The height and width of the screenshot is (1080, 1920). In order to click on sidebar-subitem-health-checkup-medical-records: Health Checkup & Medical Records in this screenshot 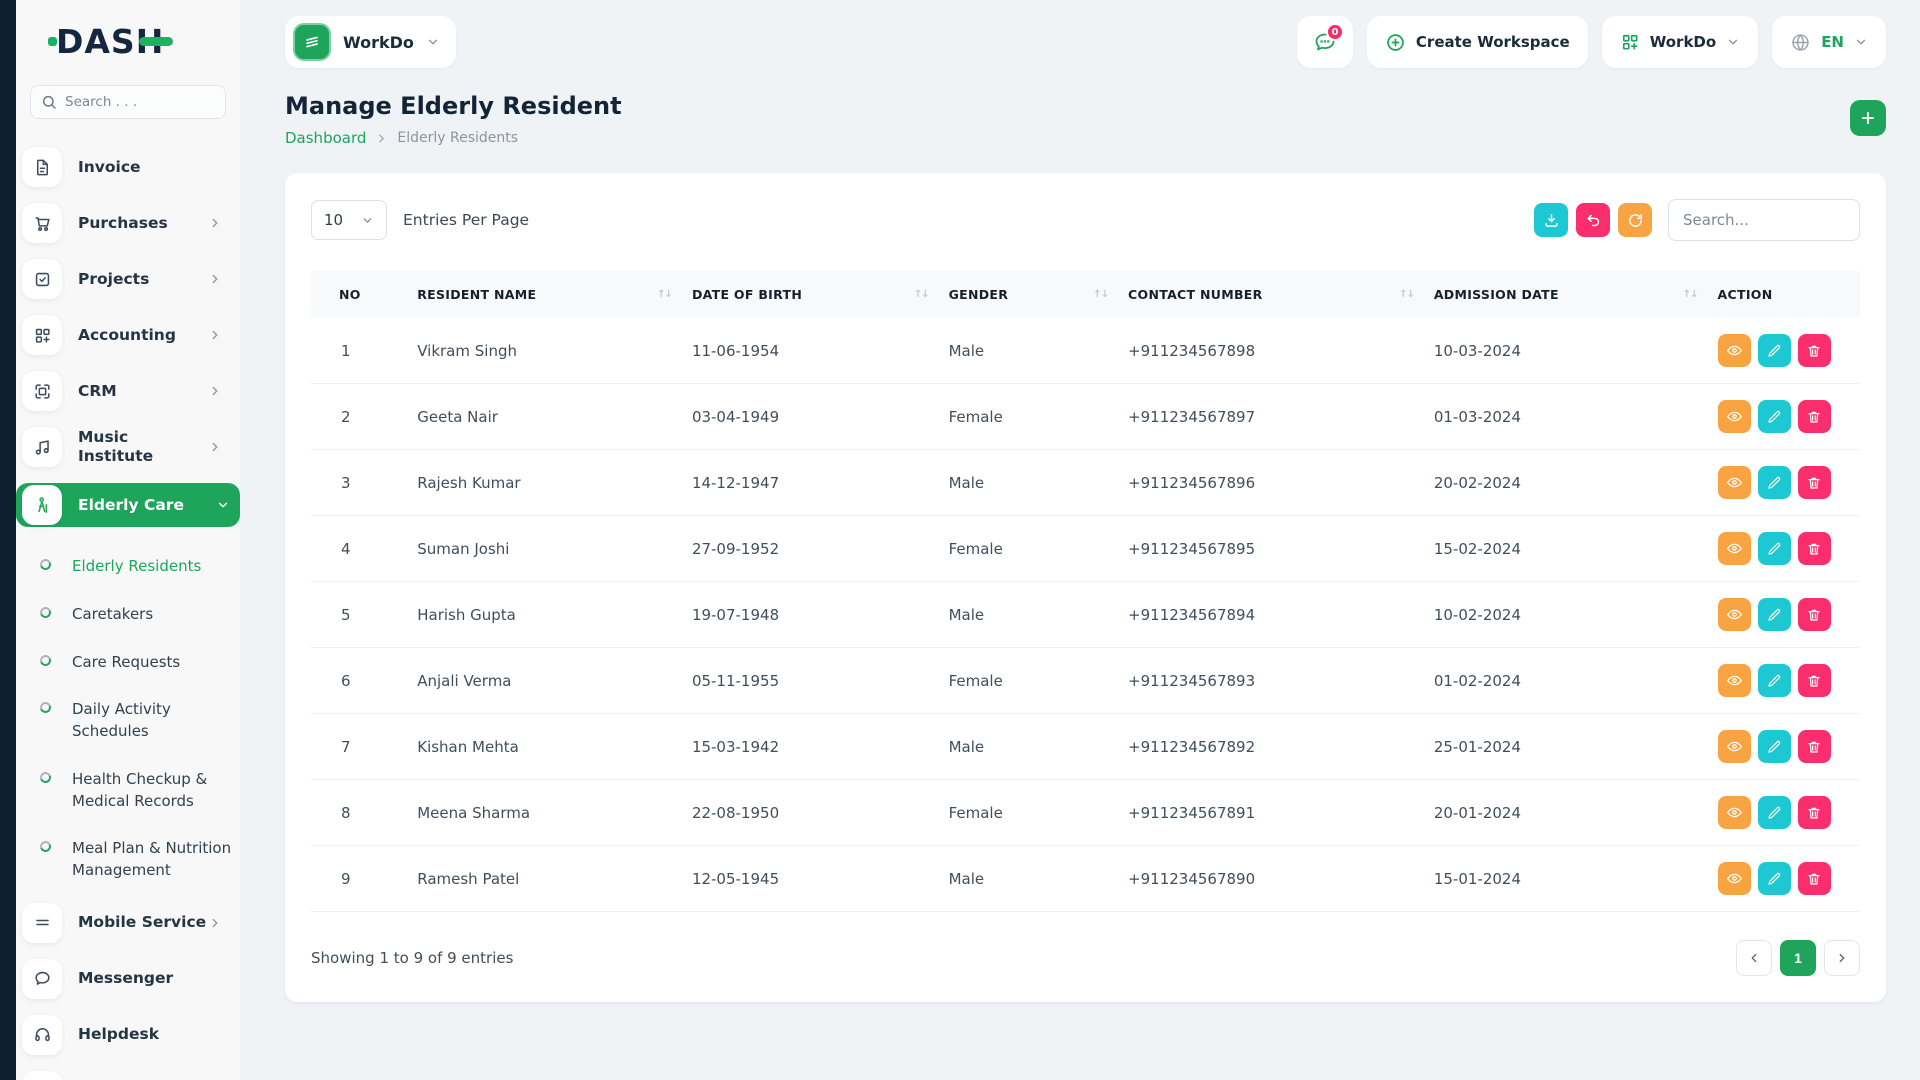, I will do `click(127, 791)`.